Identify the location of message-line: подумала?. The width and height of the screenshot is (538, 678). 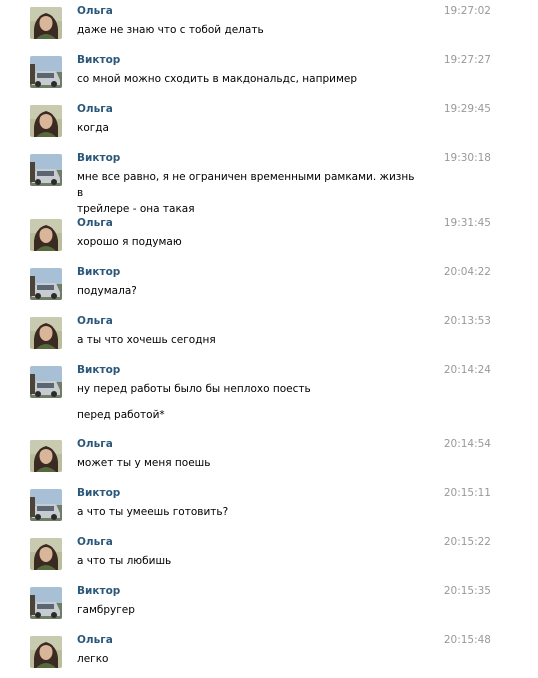
(107, 291).